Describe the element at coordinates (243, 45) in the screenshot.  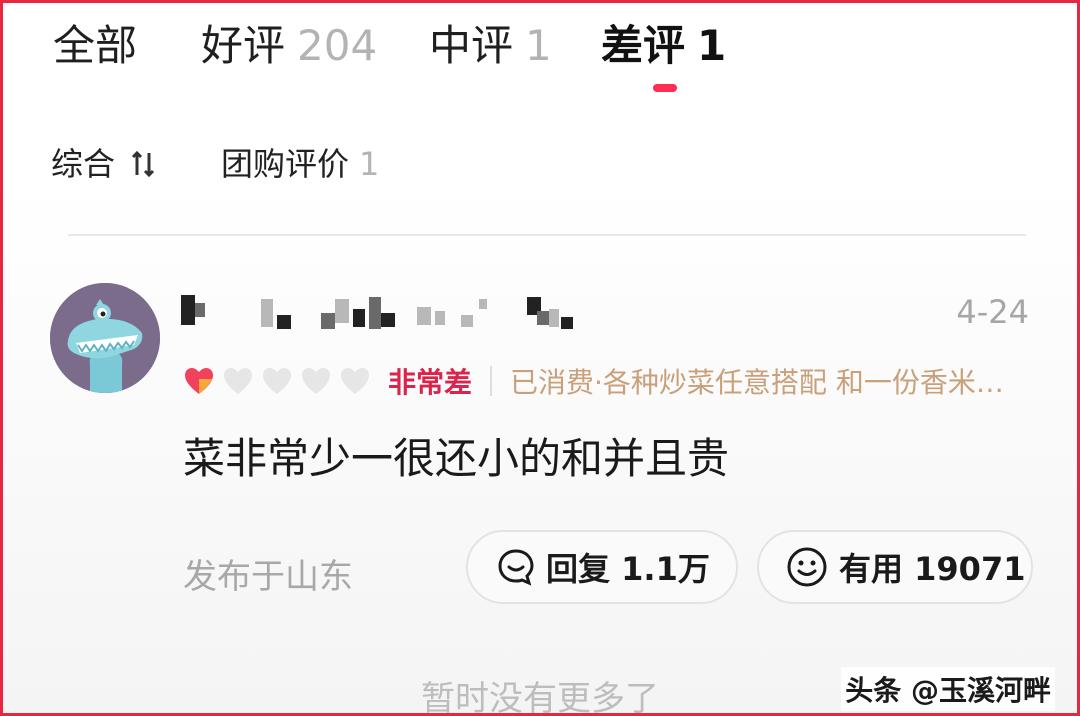
I see `tab-label: 好评` at that location.